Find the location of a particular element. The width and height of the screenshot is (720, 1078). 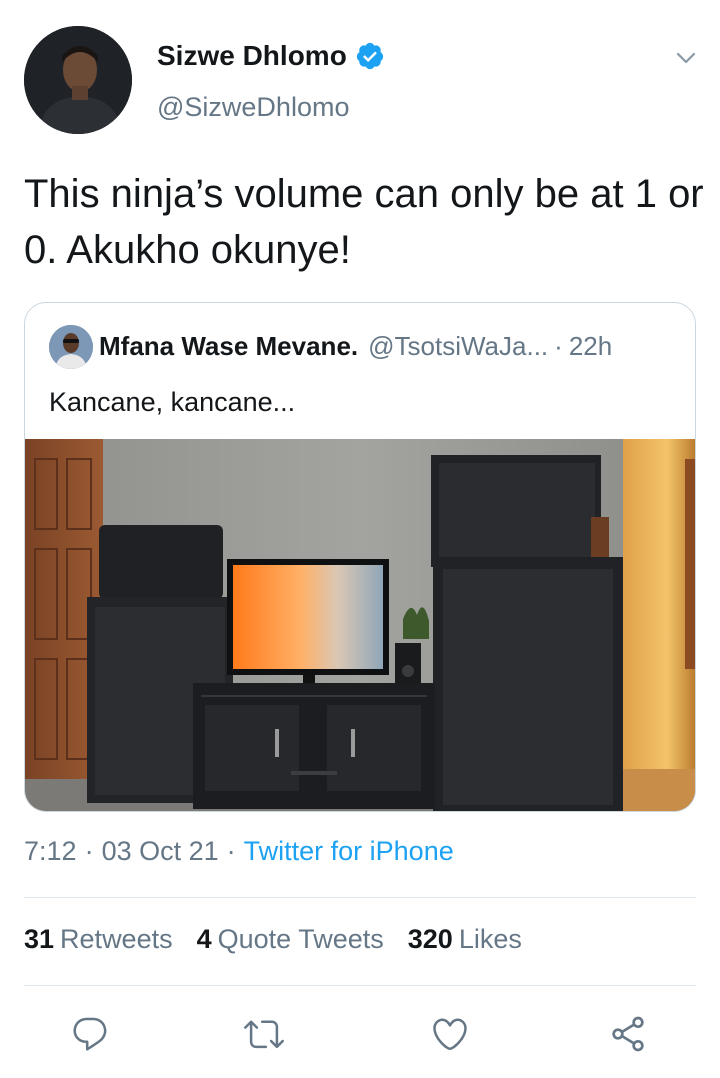

chevron-down-icon is located at coordinates (686, 58).